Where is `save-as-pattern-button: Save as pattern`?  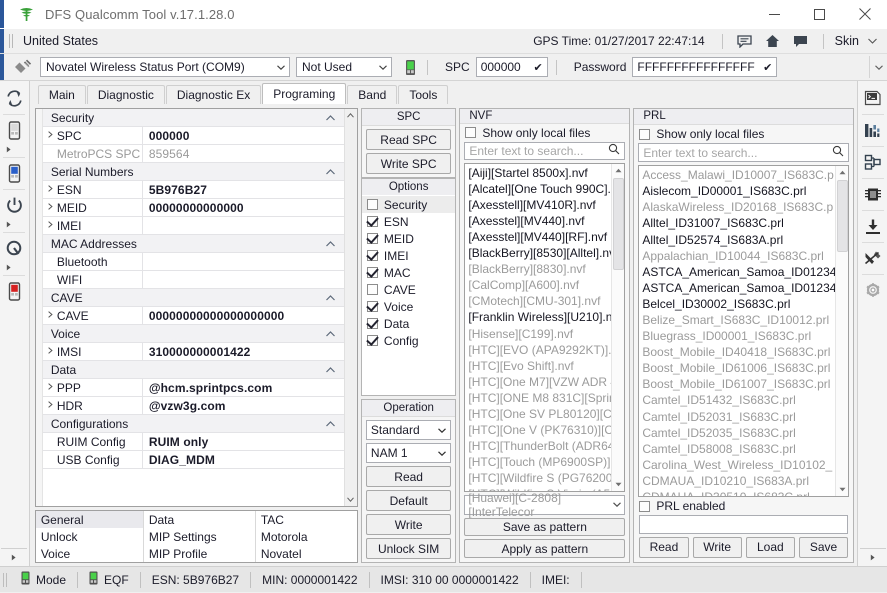
save-as-pattern-button: Save as pattern is located at coordinates (545, 527).